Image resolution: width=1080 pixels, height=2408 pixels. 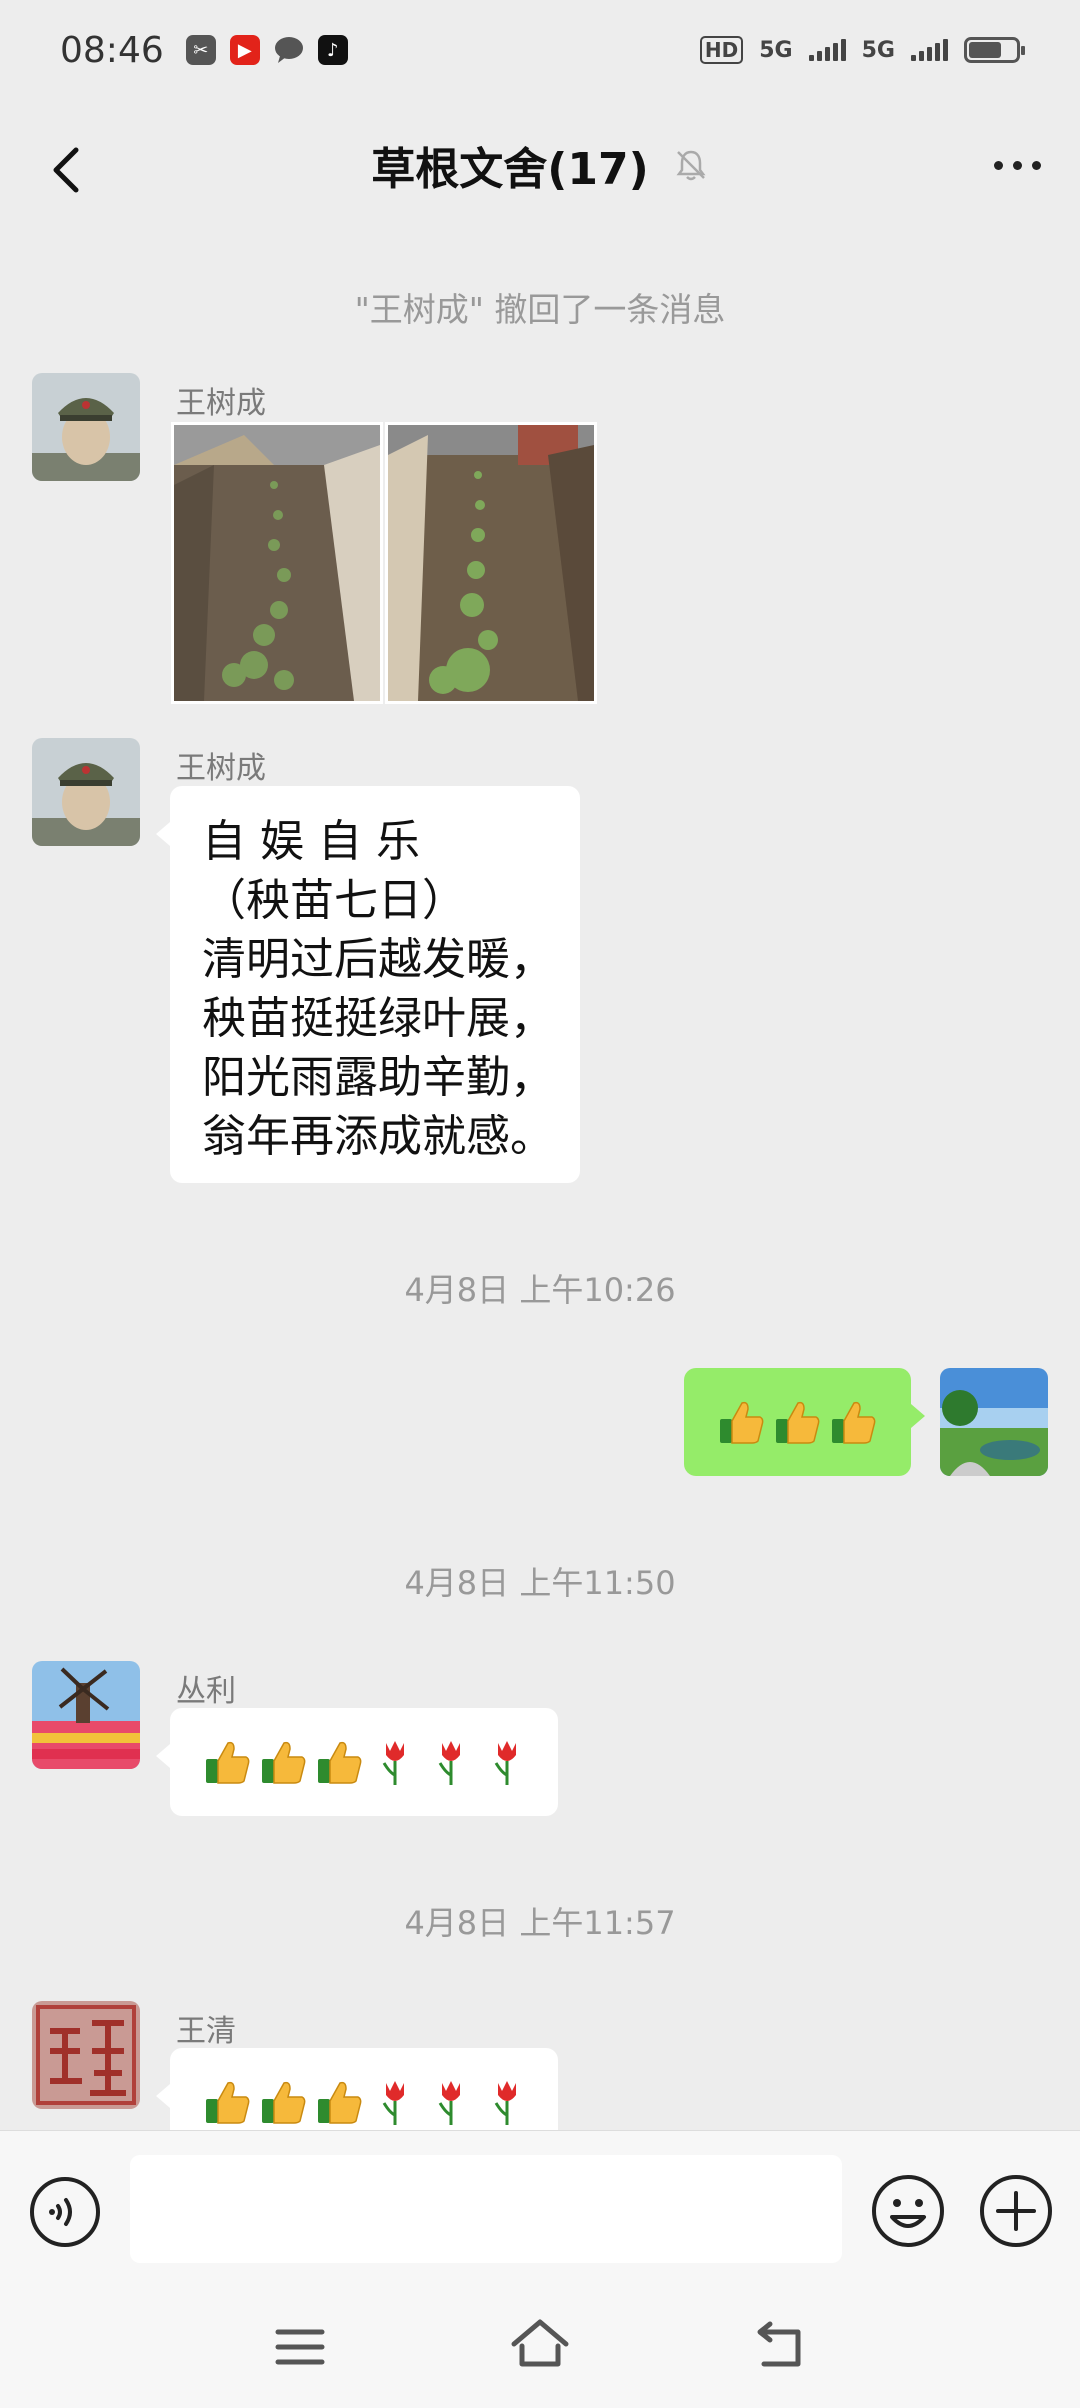 I want to click on sender-name: 王清, so click(x=206, y=2031).